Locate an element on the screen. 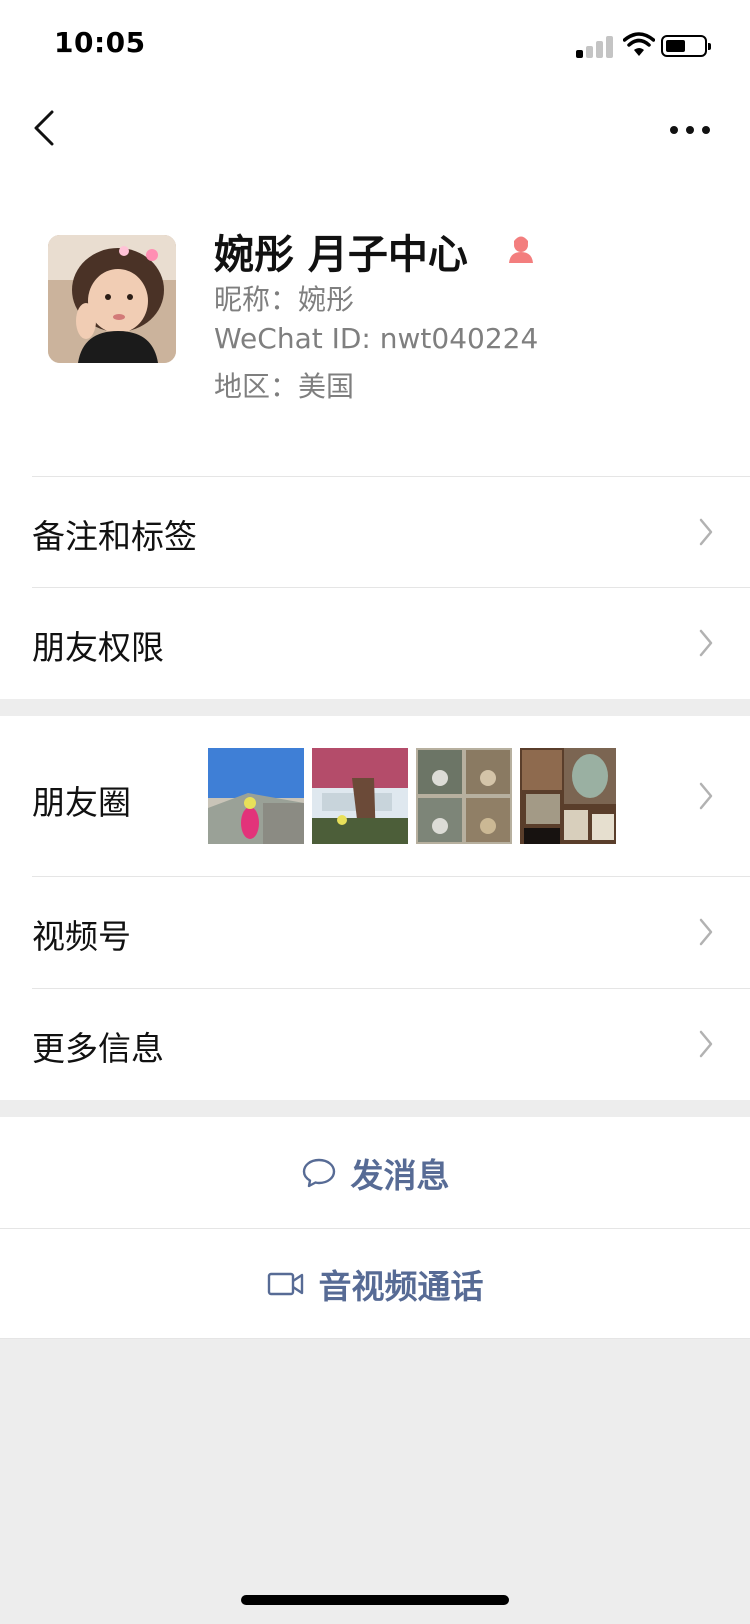 The image size is (750, 1624). divider is located at coordinates (375, 1338).